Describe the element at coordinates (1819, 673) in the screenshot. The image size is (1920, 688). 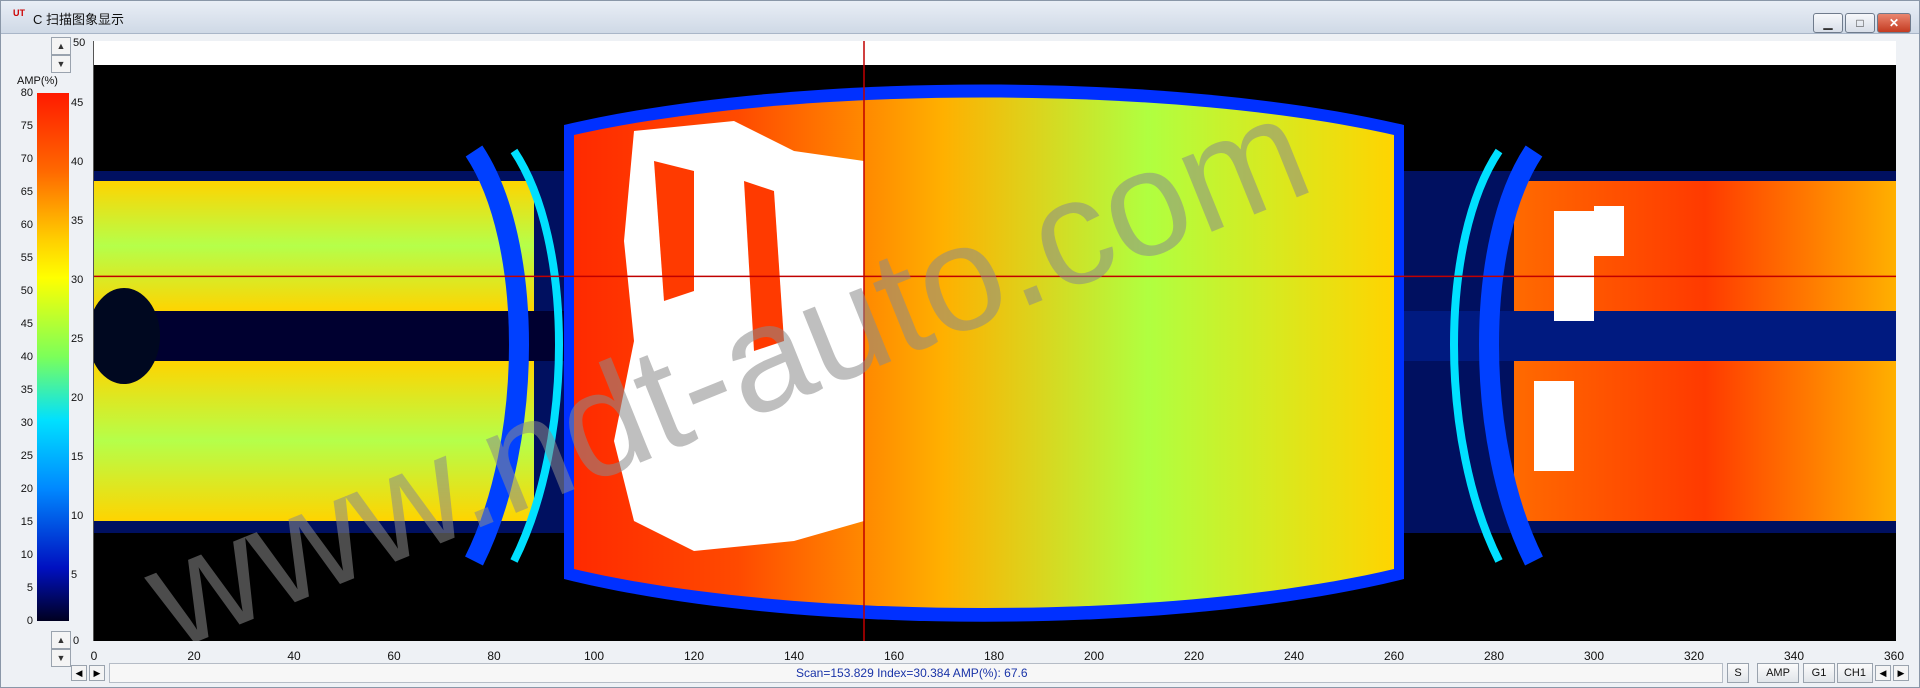
I see `g1-button: G1` at that location.